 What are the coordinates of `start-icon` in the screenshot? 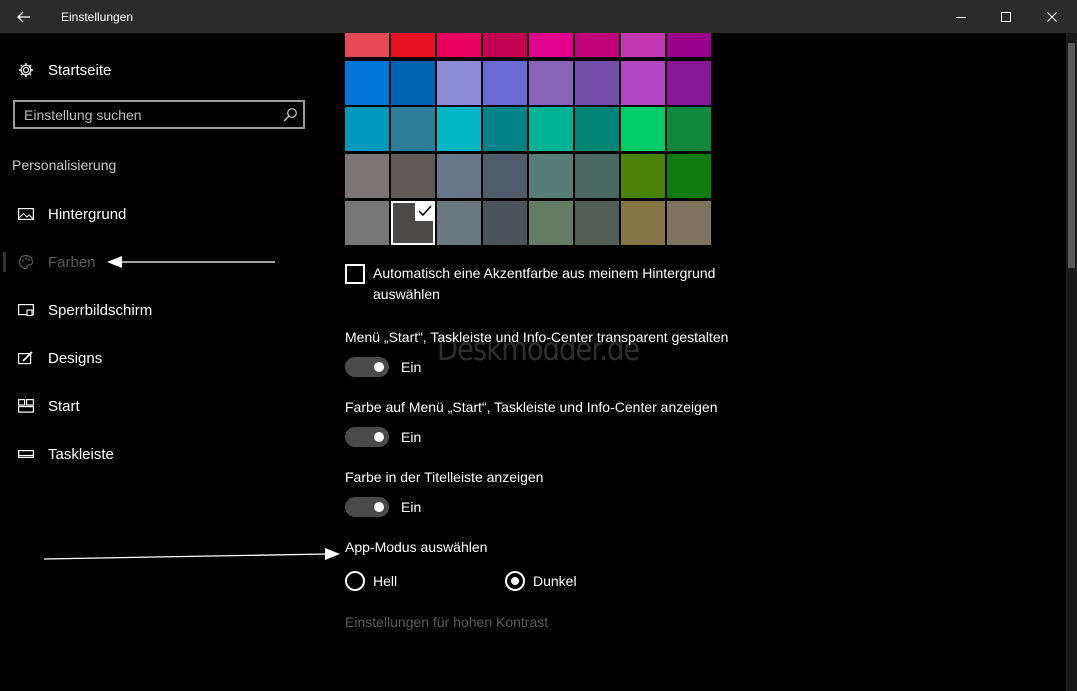 It's located at (26, 406).